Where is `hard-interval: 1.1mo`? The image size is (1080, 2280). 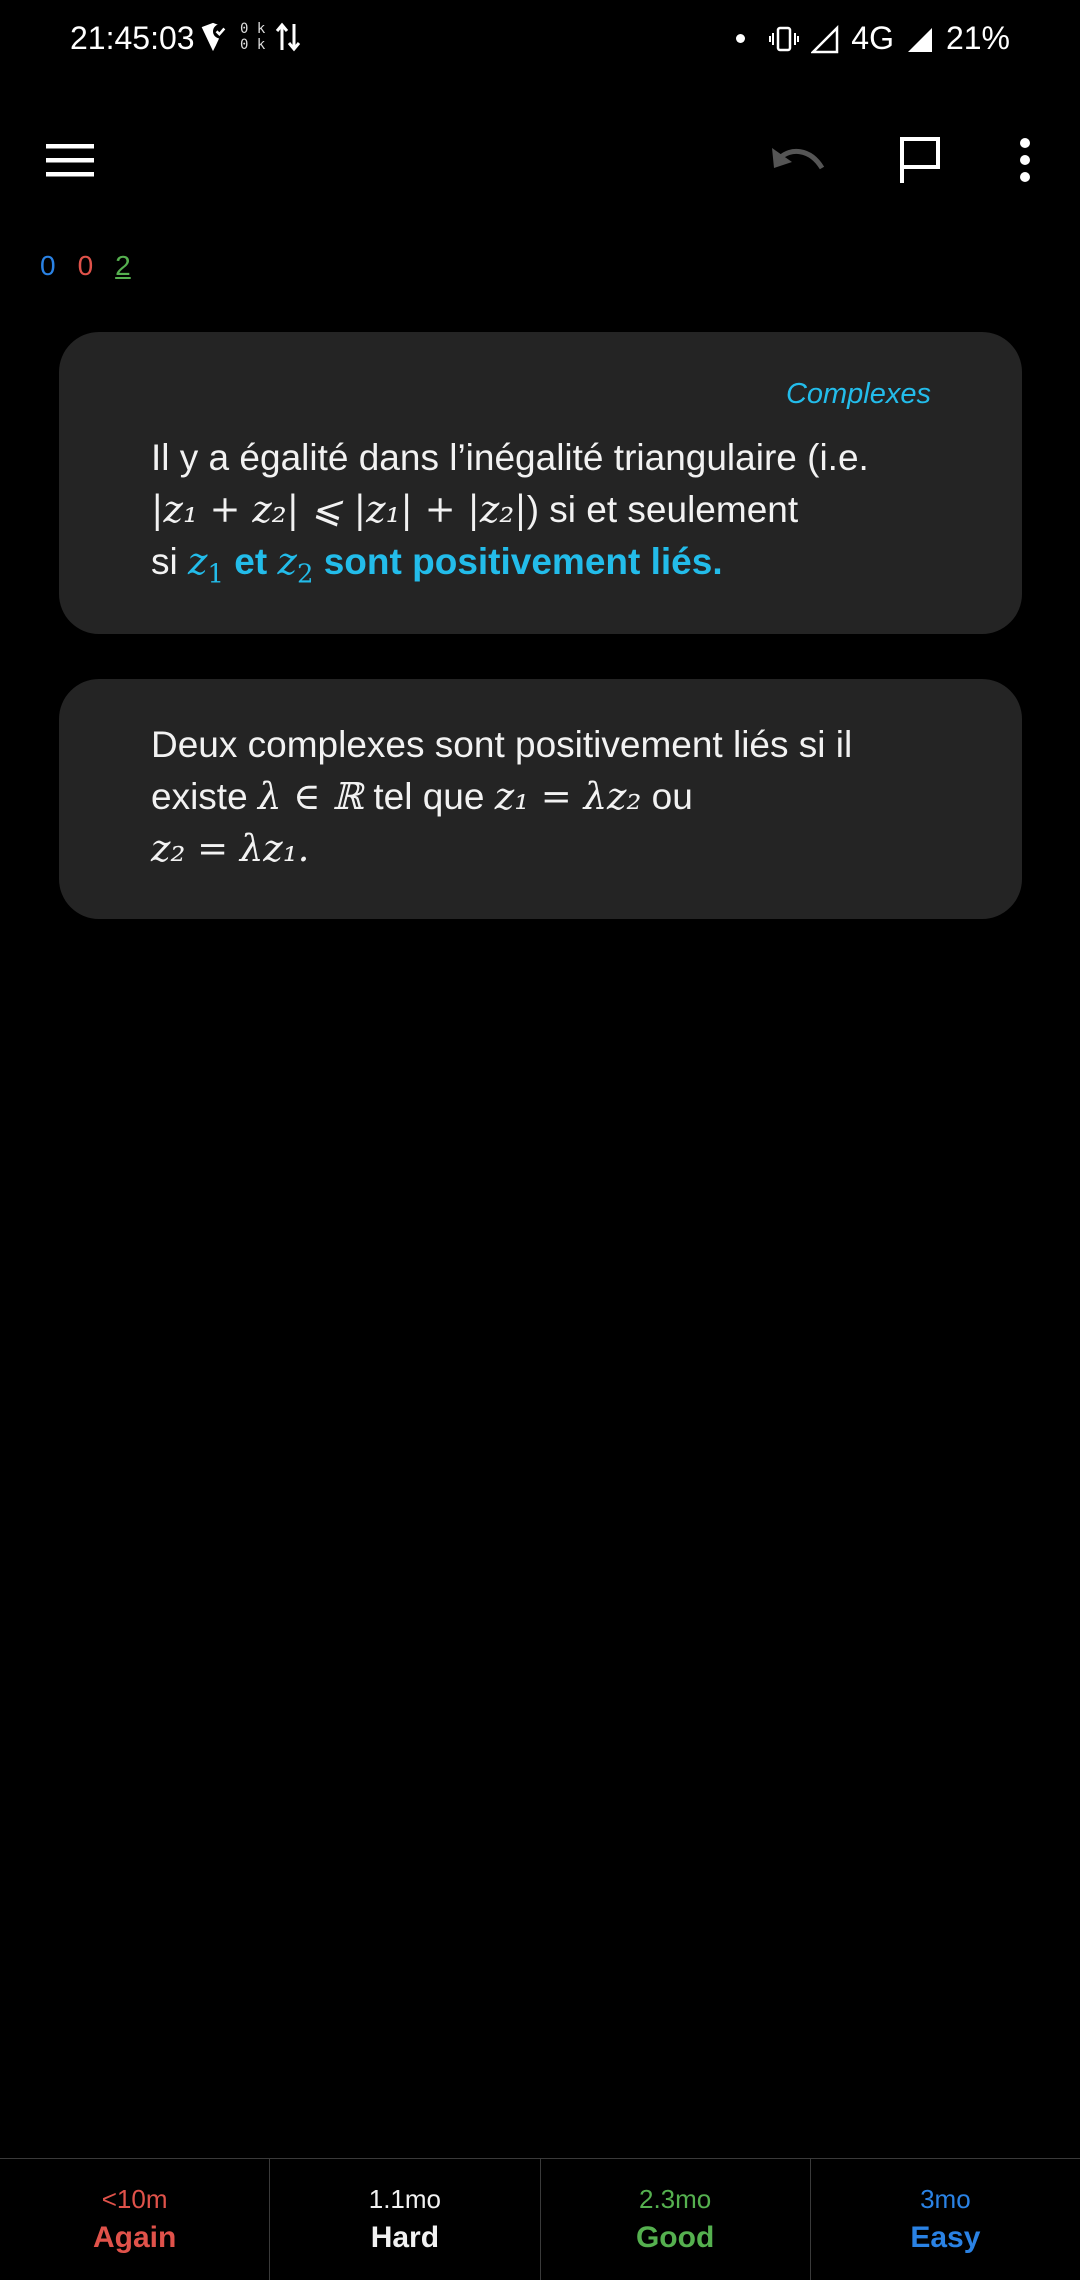
hard-interval: 1.1mo is located at coordinates (404, 2199).